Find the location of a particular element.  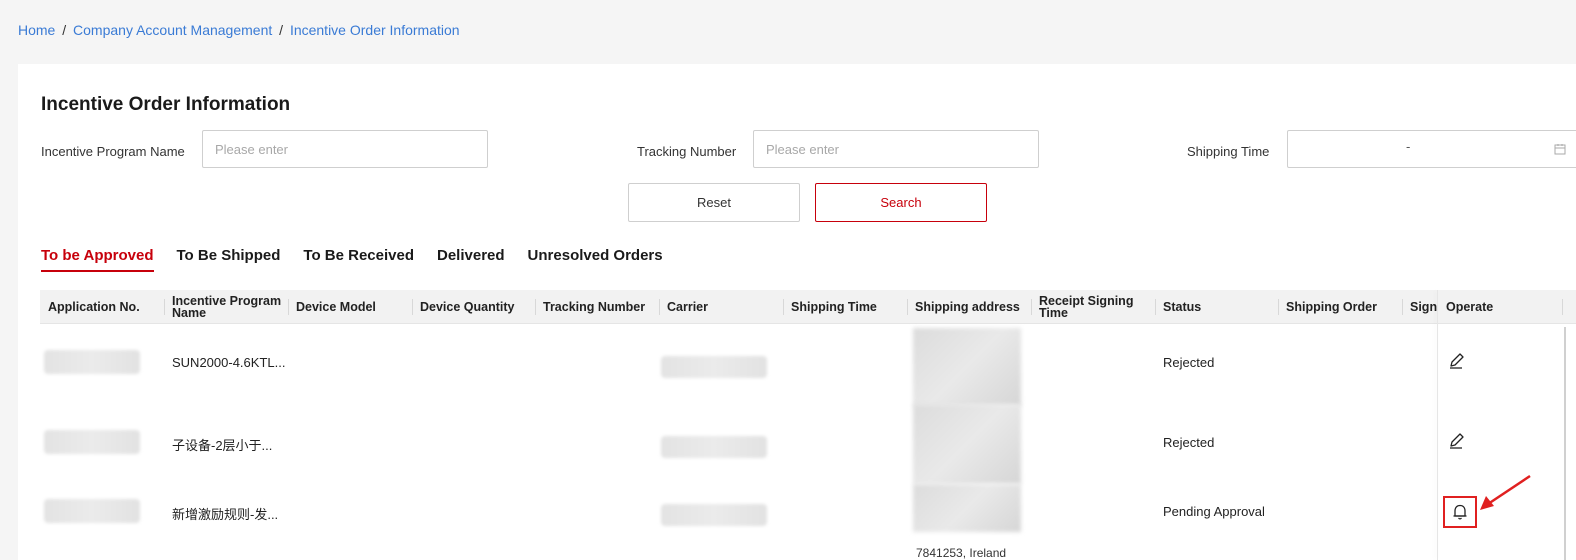

column-header-signing-truncated: Signi is located at coordinates (1424, 307).